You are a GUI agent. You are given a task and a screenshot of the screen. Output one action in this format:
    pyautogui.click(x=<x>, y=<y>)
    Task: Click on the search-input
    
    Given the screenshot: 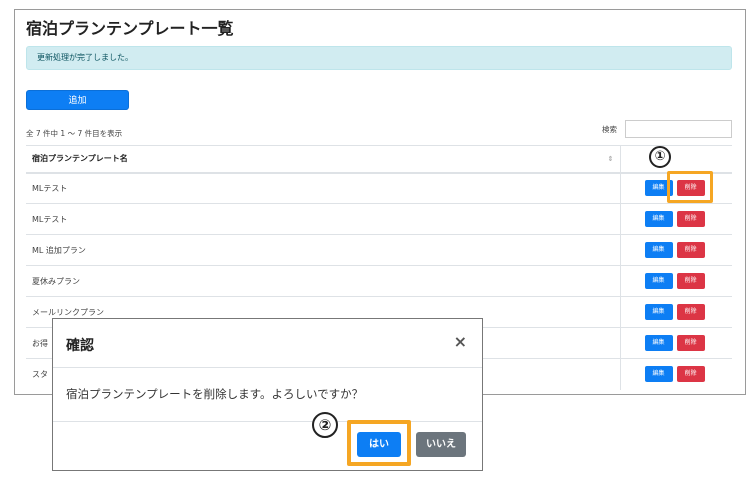 What is the action you would take?
    pyautogui.click(x=678, y=129)
    